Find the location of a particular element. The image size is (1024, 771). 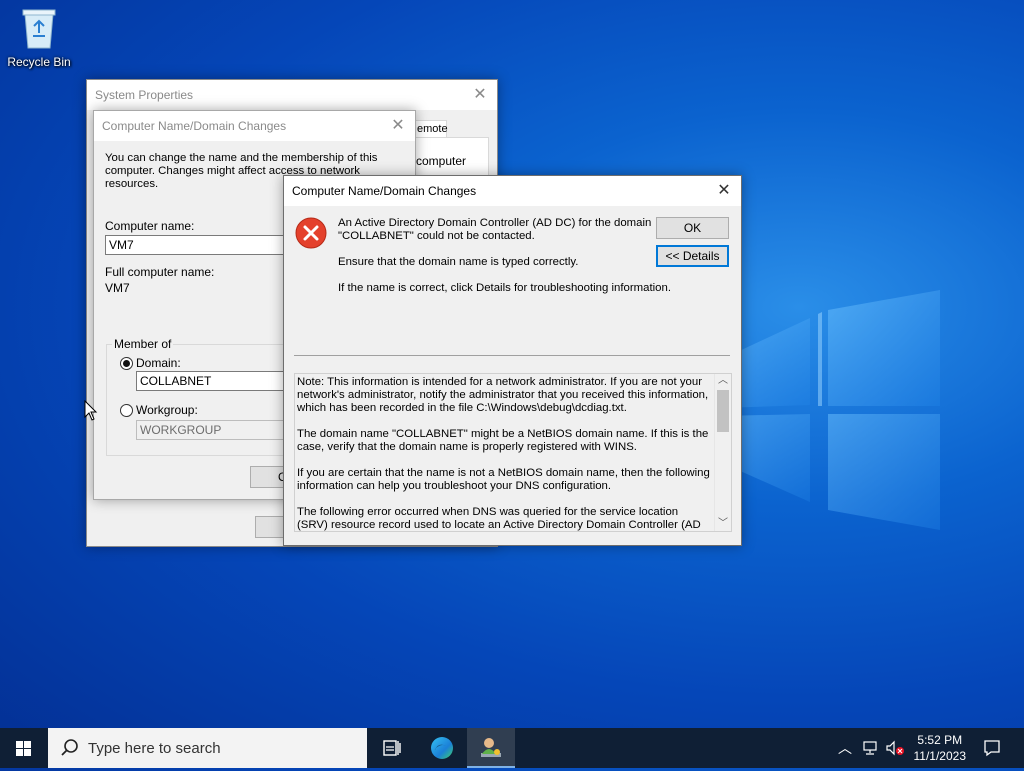

edge-browser-icon is located at coordinates (442, 748).